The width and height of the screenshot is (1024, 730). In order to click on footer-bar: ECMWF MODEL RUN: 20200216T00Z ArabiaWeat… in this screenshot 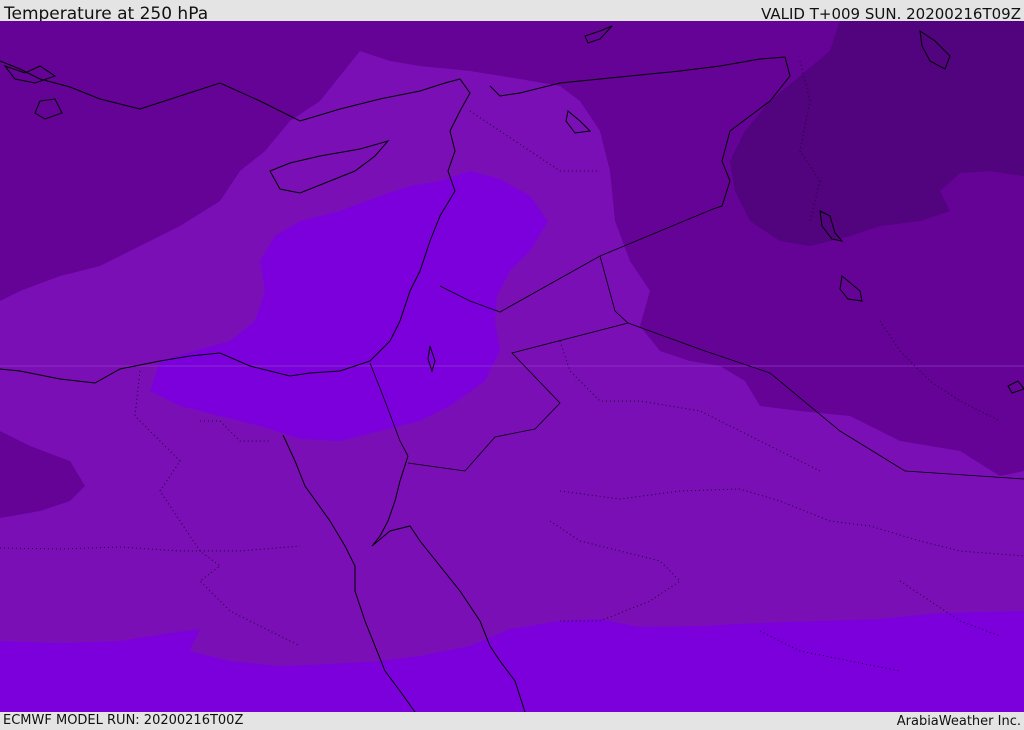, I will do `click(512, 720)`.